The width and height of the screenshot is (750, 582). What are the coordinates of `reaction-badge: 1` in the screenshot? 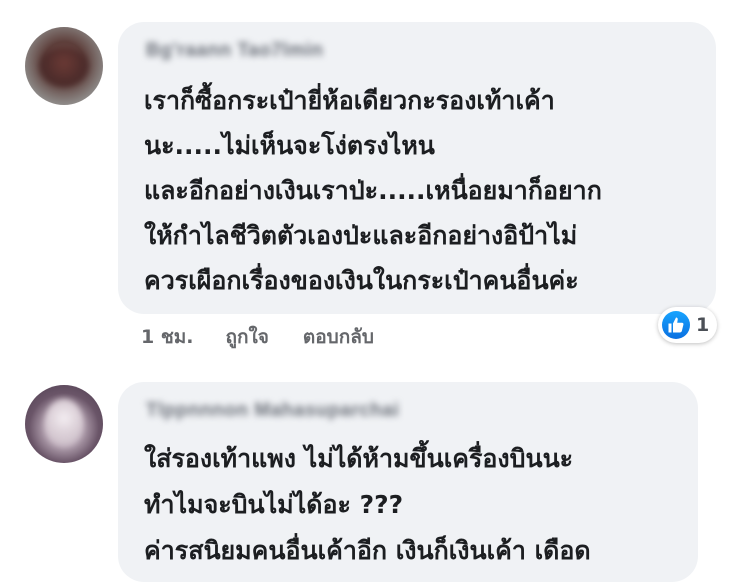 It's located at (688, 325).